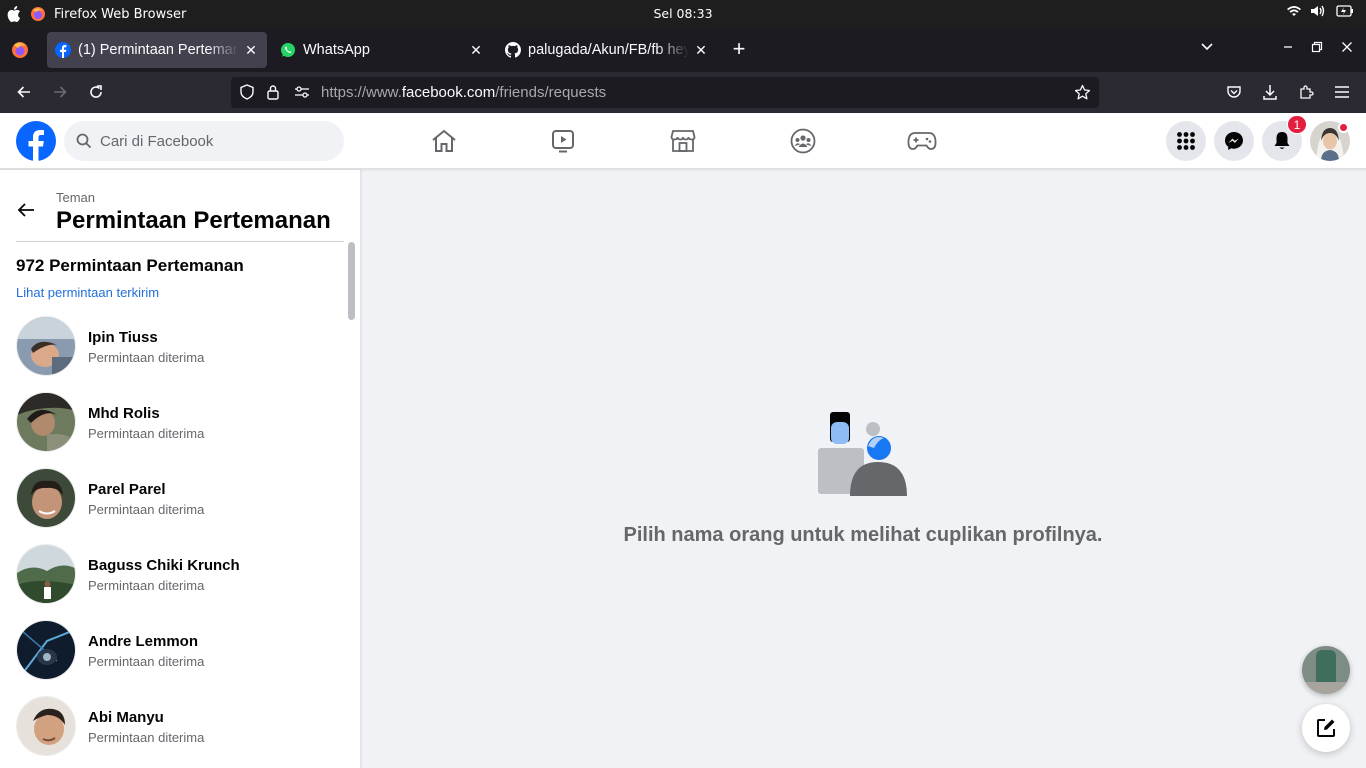 The image size is (1366, 768). What do you see at coordinates (193, 220) in the screenshot?
I see `page-title: Permintaan Pertemanan` at bounding box center [193, 220].